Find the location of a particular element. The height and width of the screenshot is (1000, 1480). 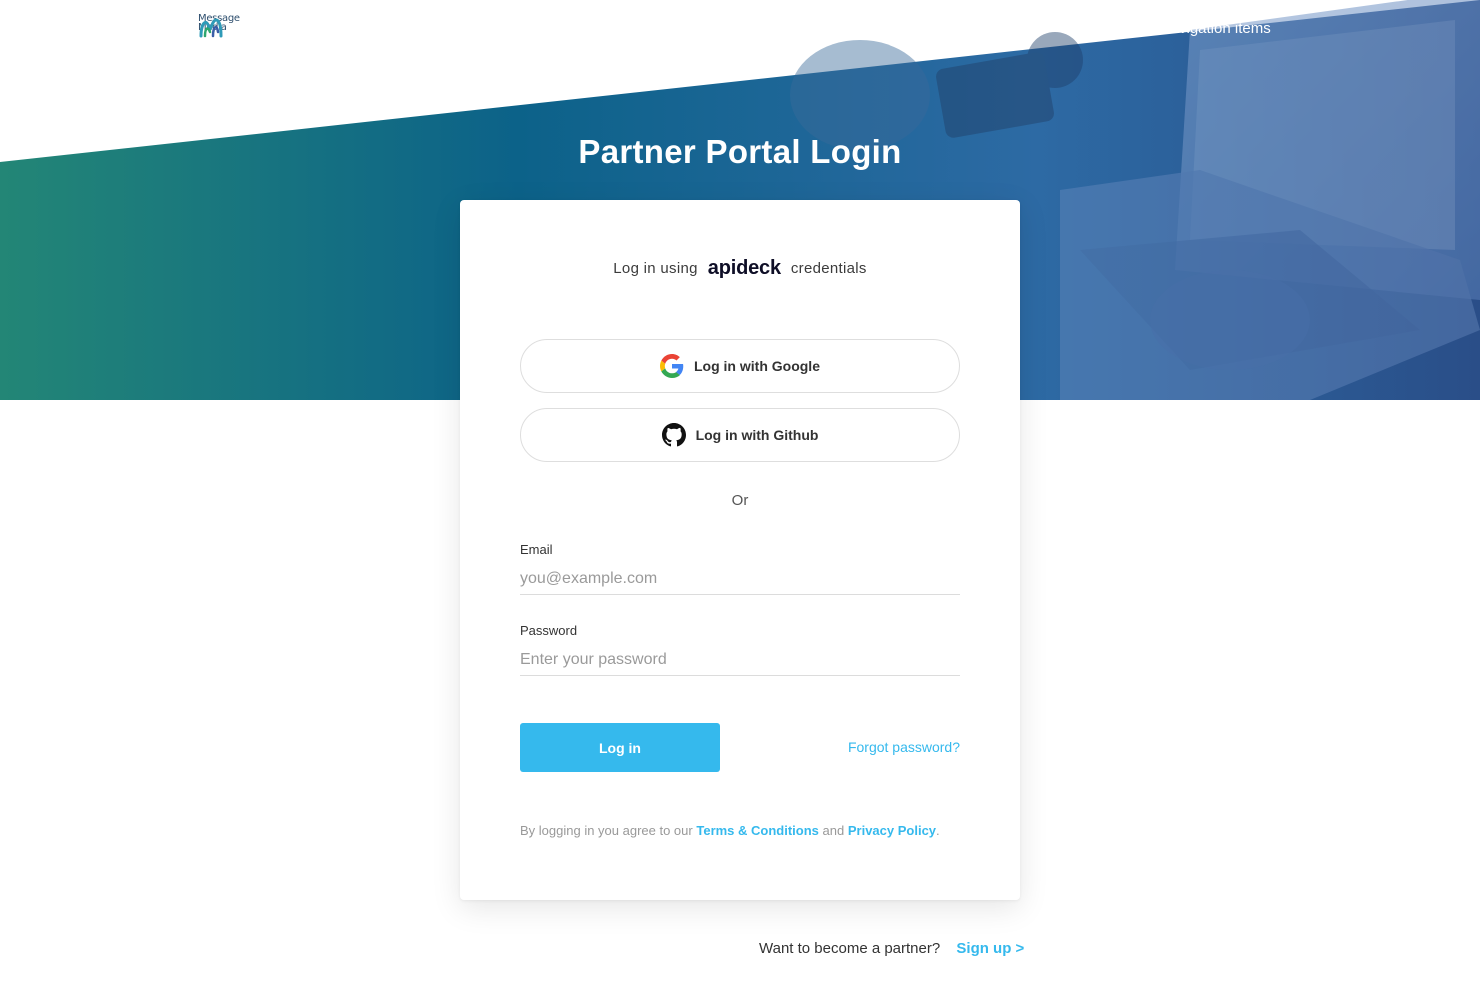

or-divider: Or is located at coordinates (740, 500).